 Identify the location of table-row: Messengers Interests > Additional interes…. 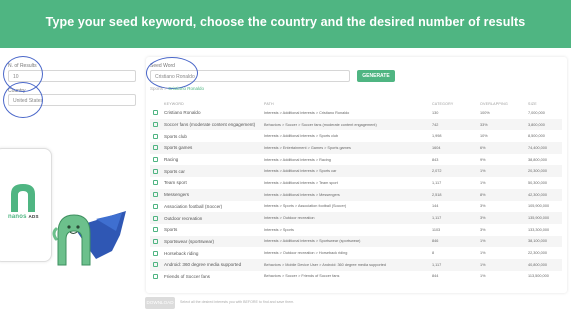
(356, 194).